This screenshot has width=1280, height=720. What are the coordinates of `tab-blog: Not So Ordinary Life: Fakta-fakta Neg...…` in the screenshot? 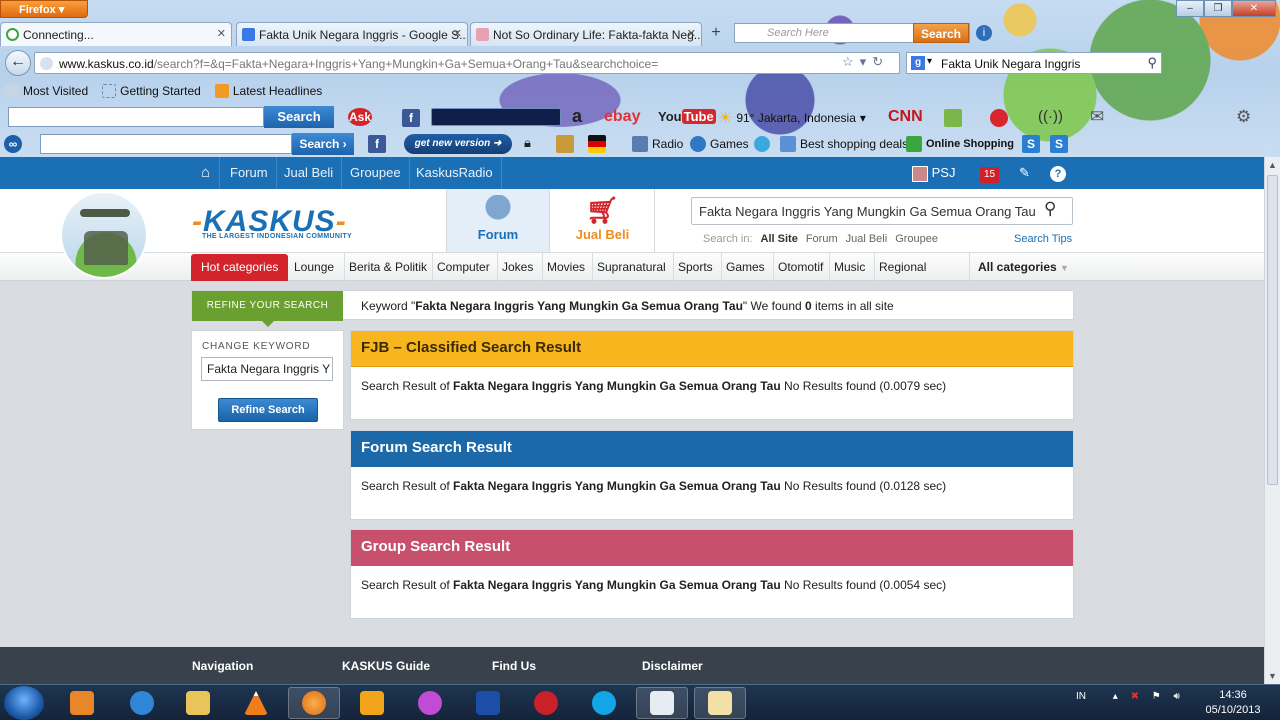 It's located at (586, 34).